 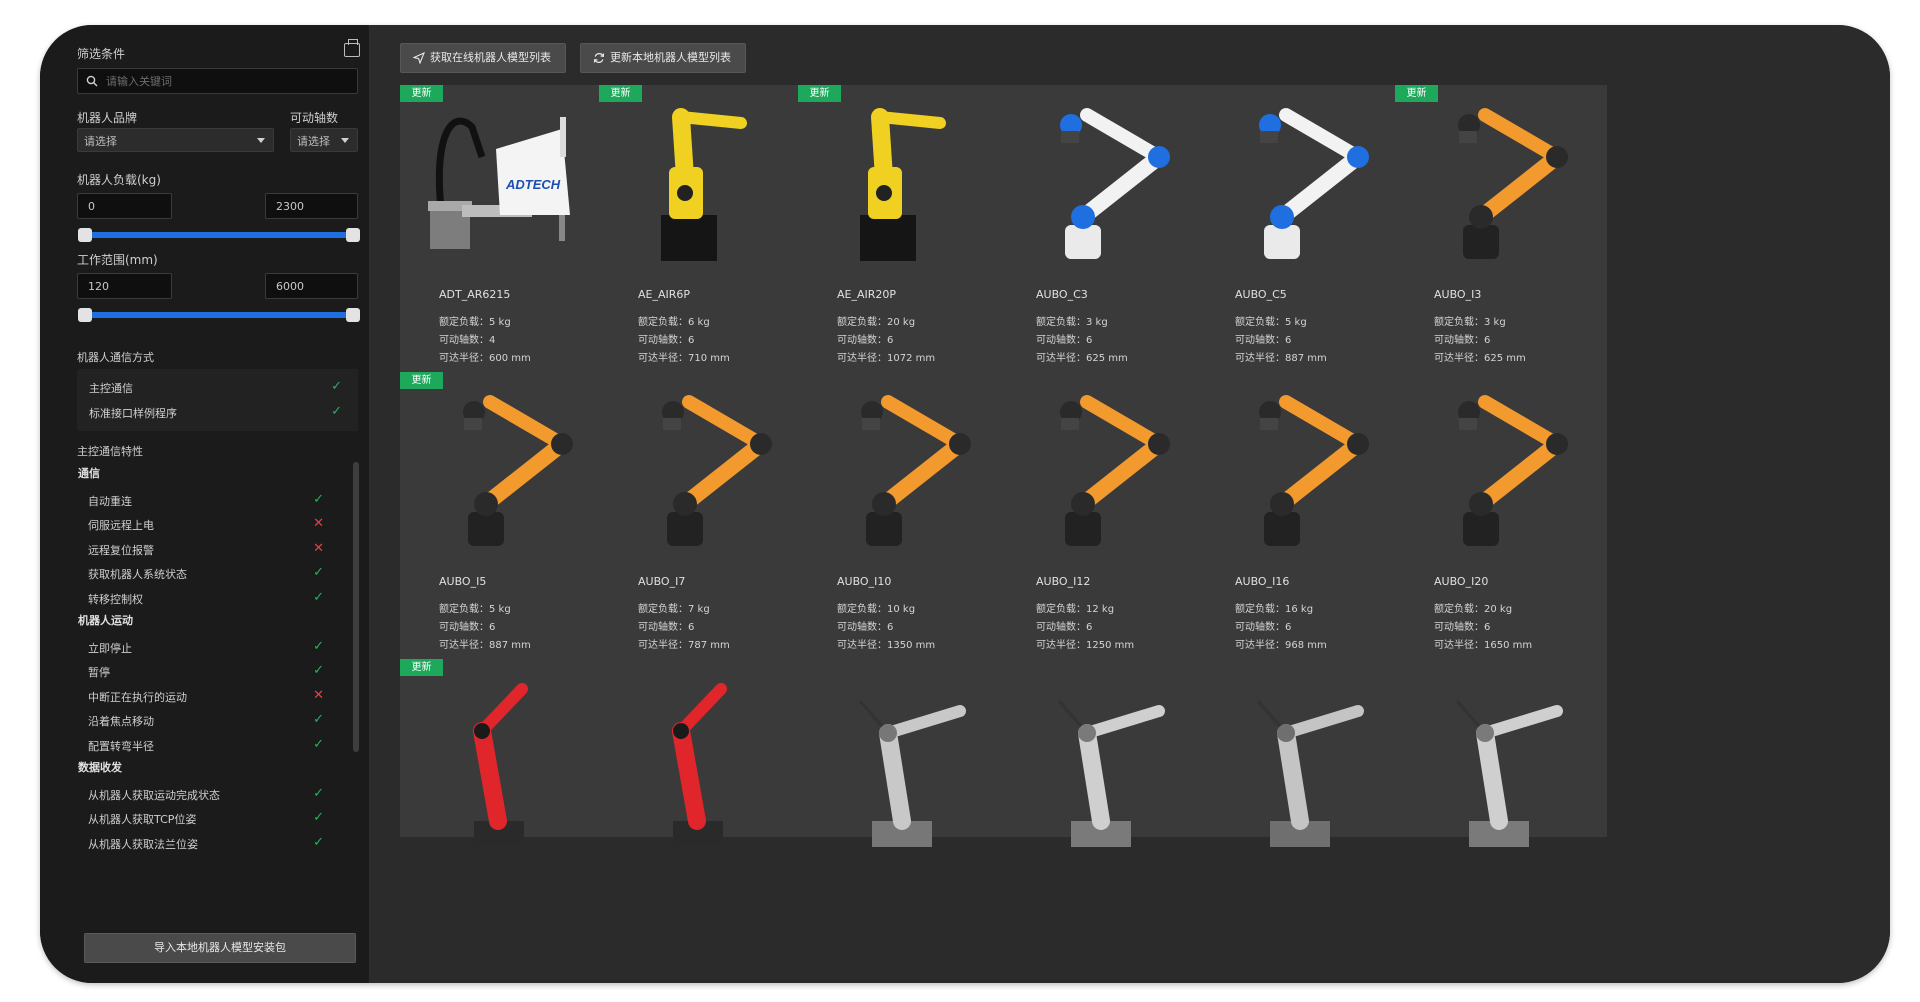 What do you see at coordinates (311, 286) in the screenshot?
I see `range-max-input: 6000` at bounding box center [311, 286].